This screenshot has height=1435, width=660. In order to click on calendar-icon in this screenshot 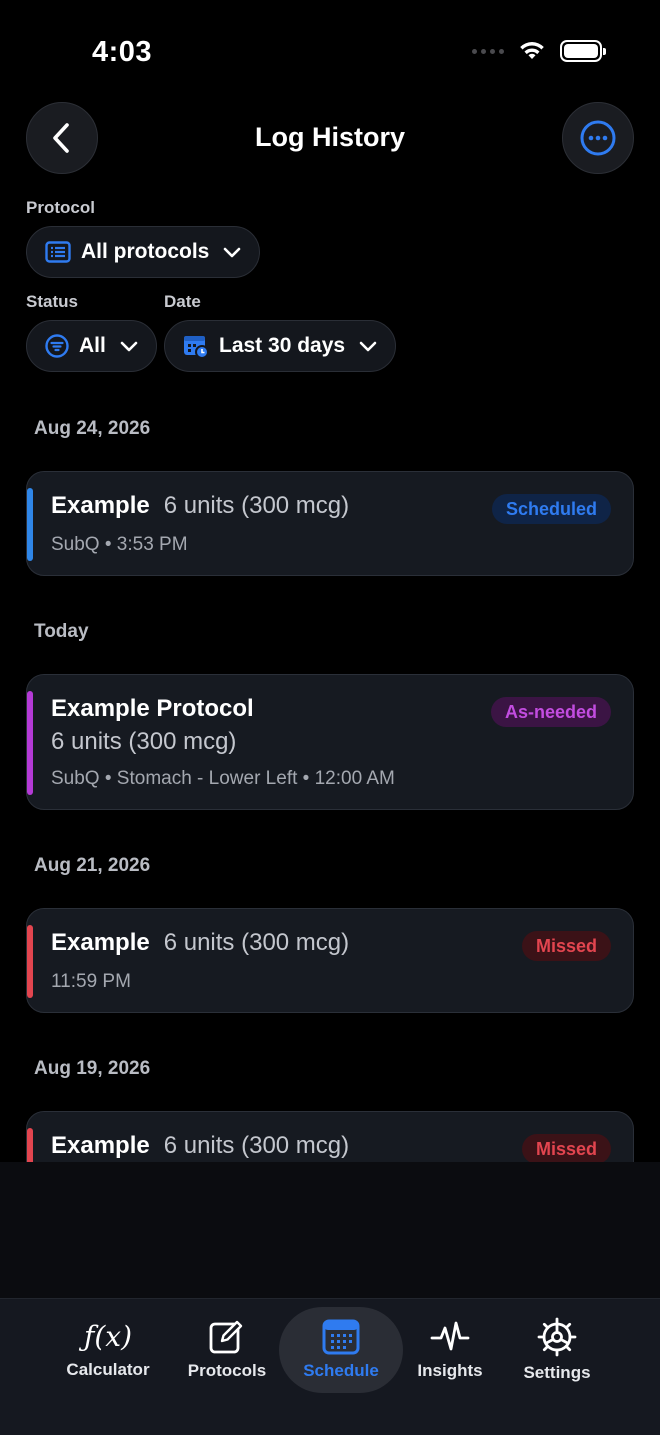, I will do `click(341, 1337)`.